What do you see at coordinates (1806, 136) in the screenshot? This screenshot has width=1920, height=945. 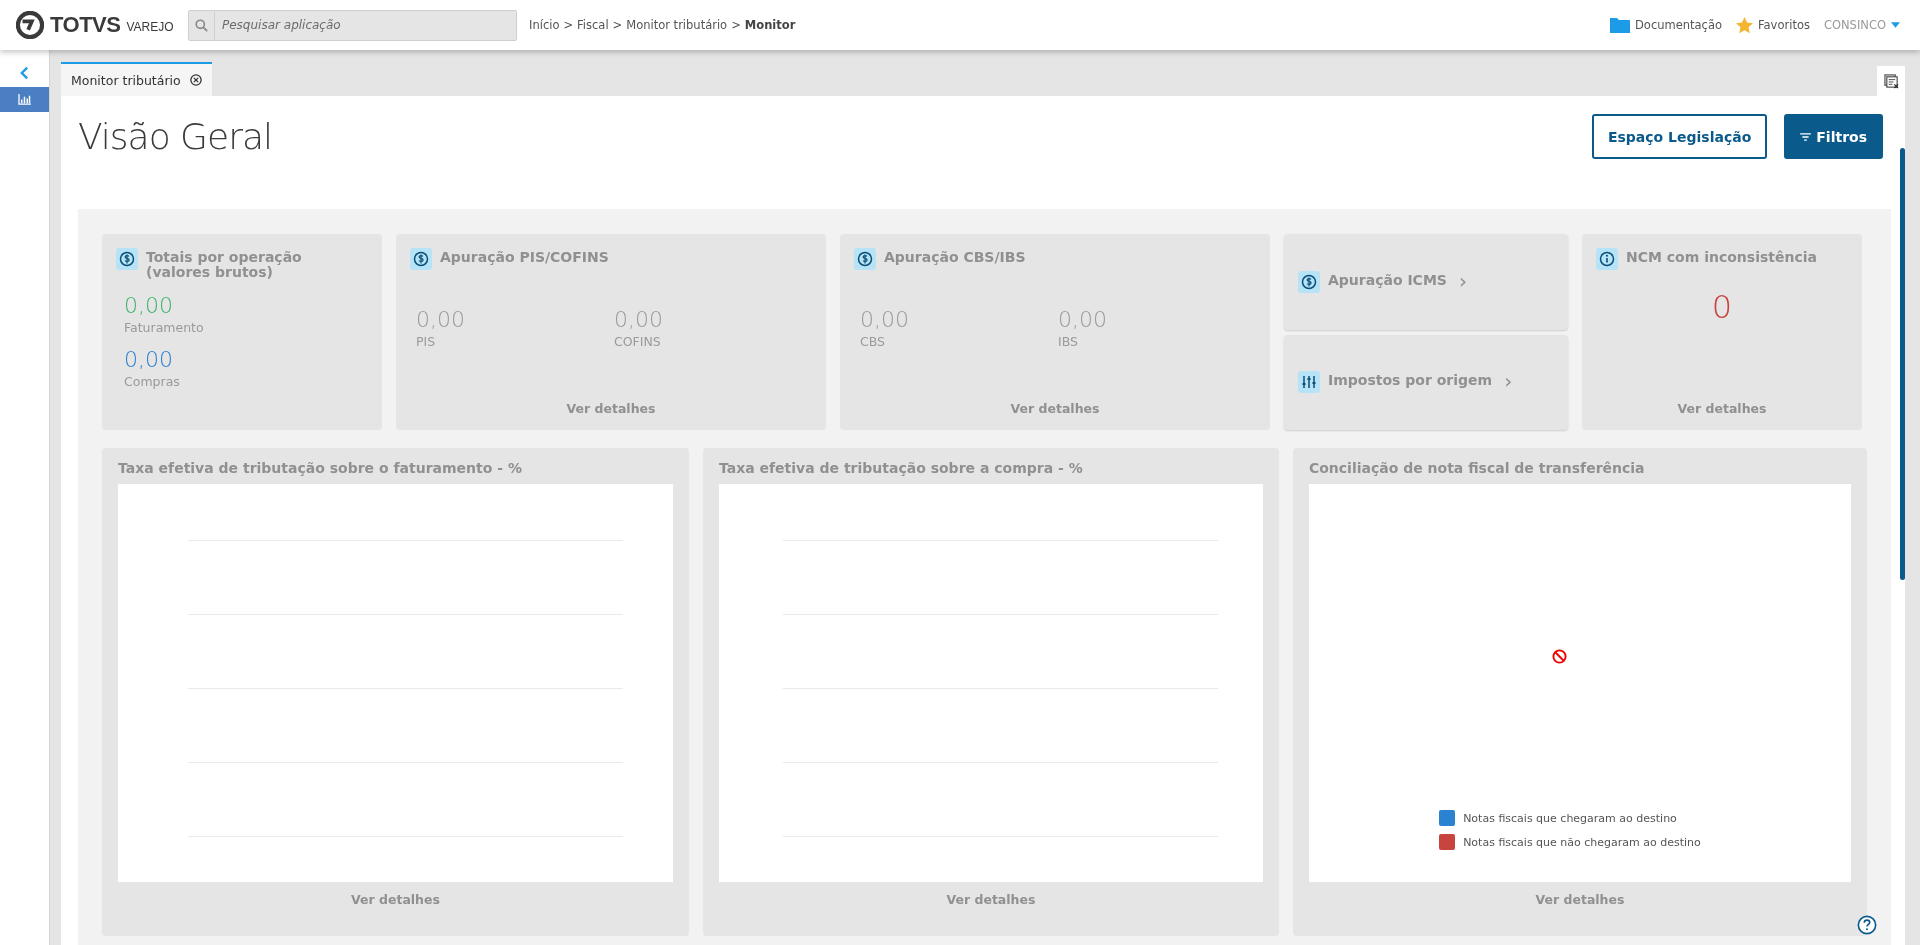 I see `filter-icon` at bounding box center [1806, 136].